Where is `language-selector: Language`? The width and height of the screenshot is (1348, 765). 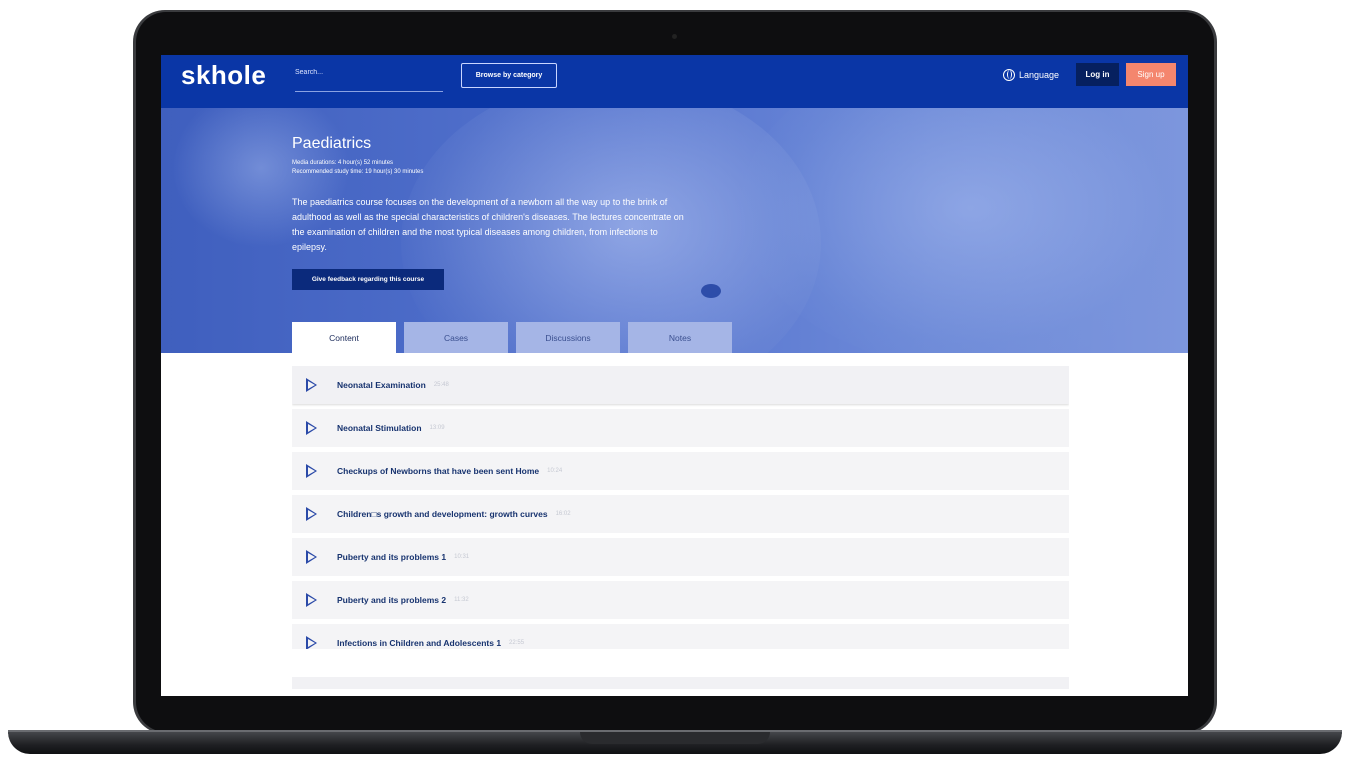 language-selector: Language is located at coordinates (1031, 75).